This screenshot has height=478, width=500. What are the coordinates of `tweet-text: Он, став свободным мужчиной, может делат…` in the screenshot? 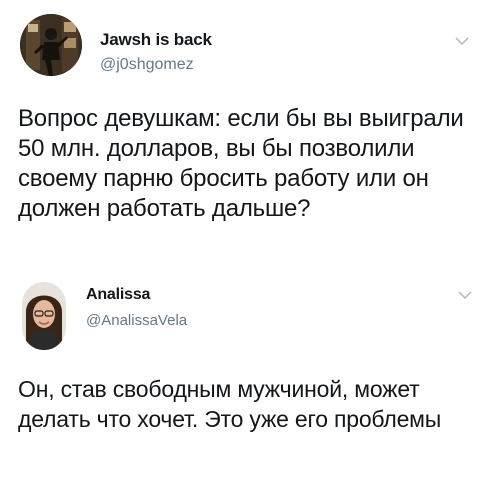 It's located at (230, 404).